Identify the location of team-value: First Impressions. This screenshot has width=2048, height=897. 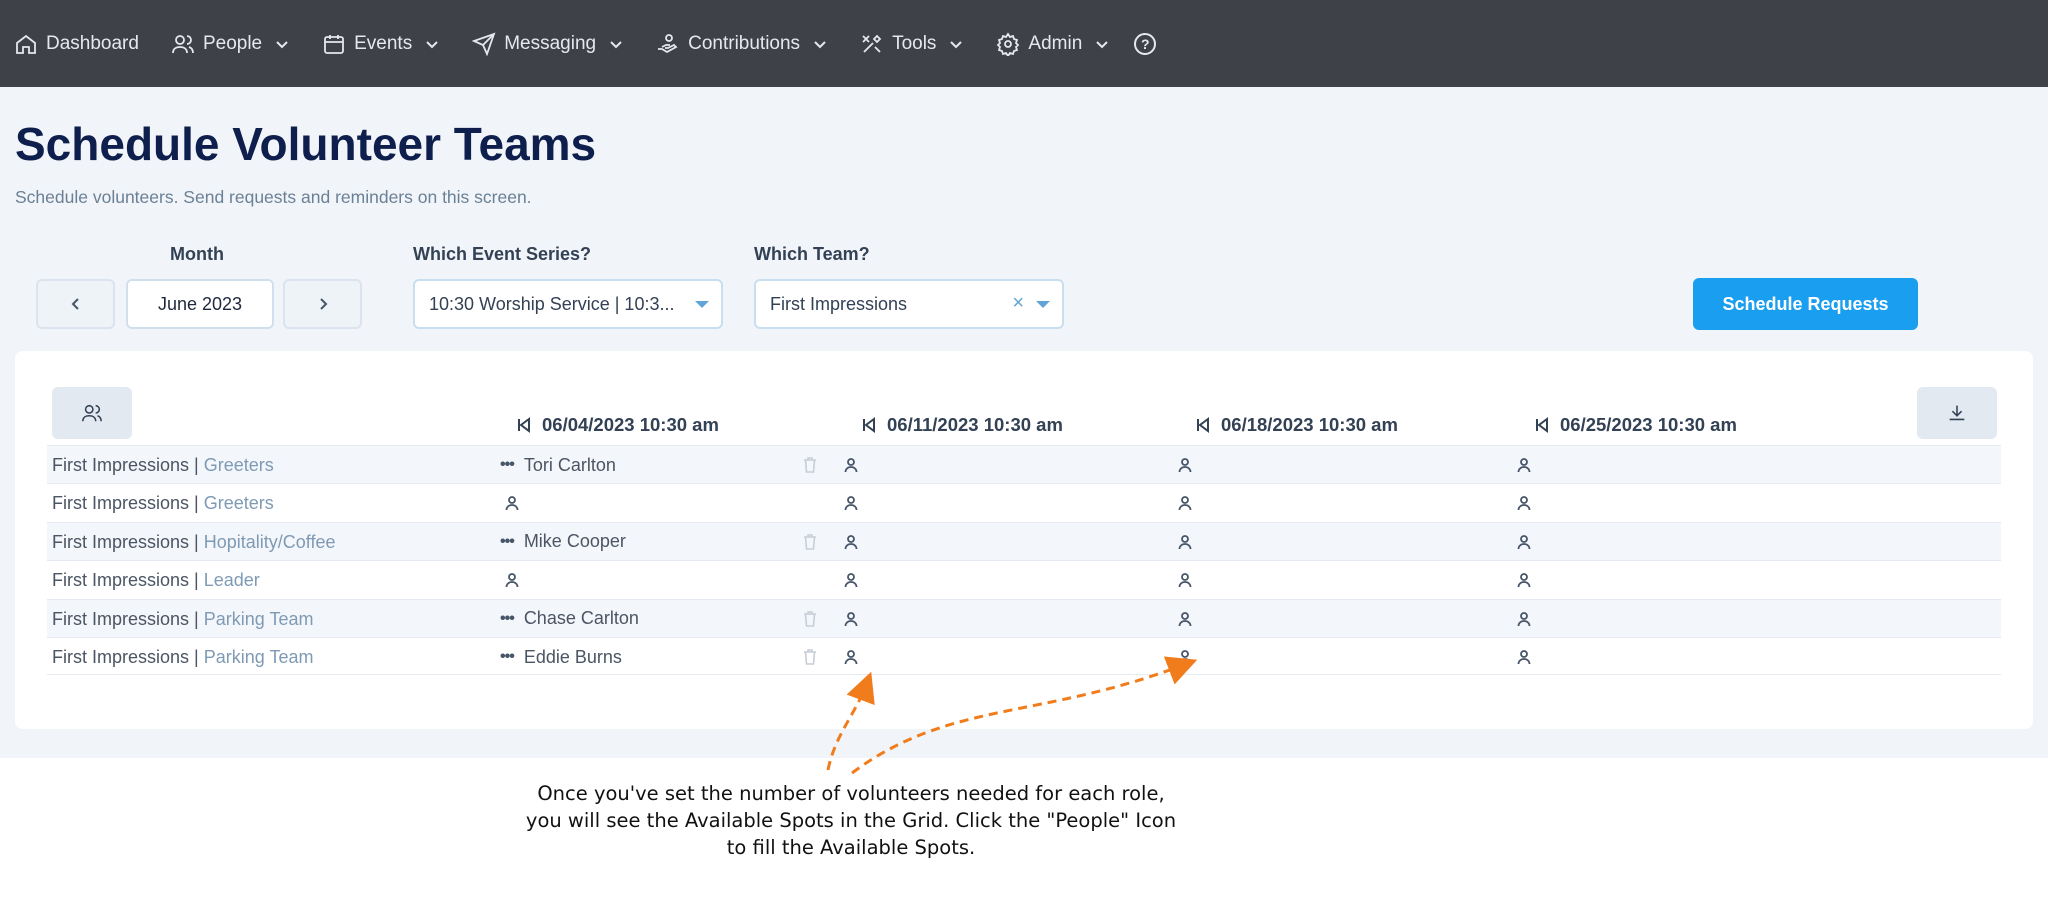
(839, 303).